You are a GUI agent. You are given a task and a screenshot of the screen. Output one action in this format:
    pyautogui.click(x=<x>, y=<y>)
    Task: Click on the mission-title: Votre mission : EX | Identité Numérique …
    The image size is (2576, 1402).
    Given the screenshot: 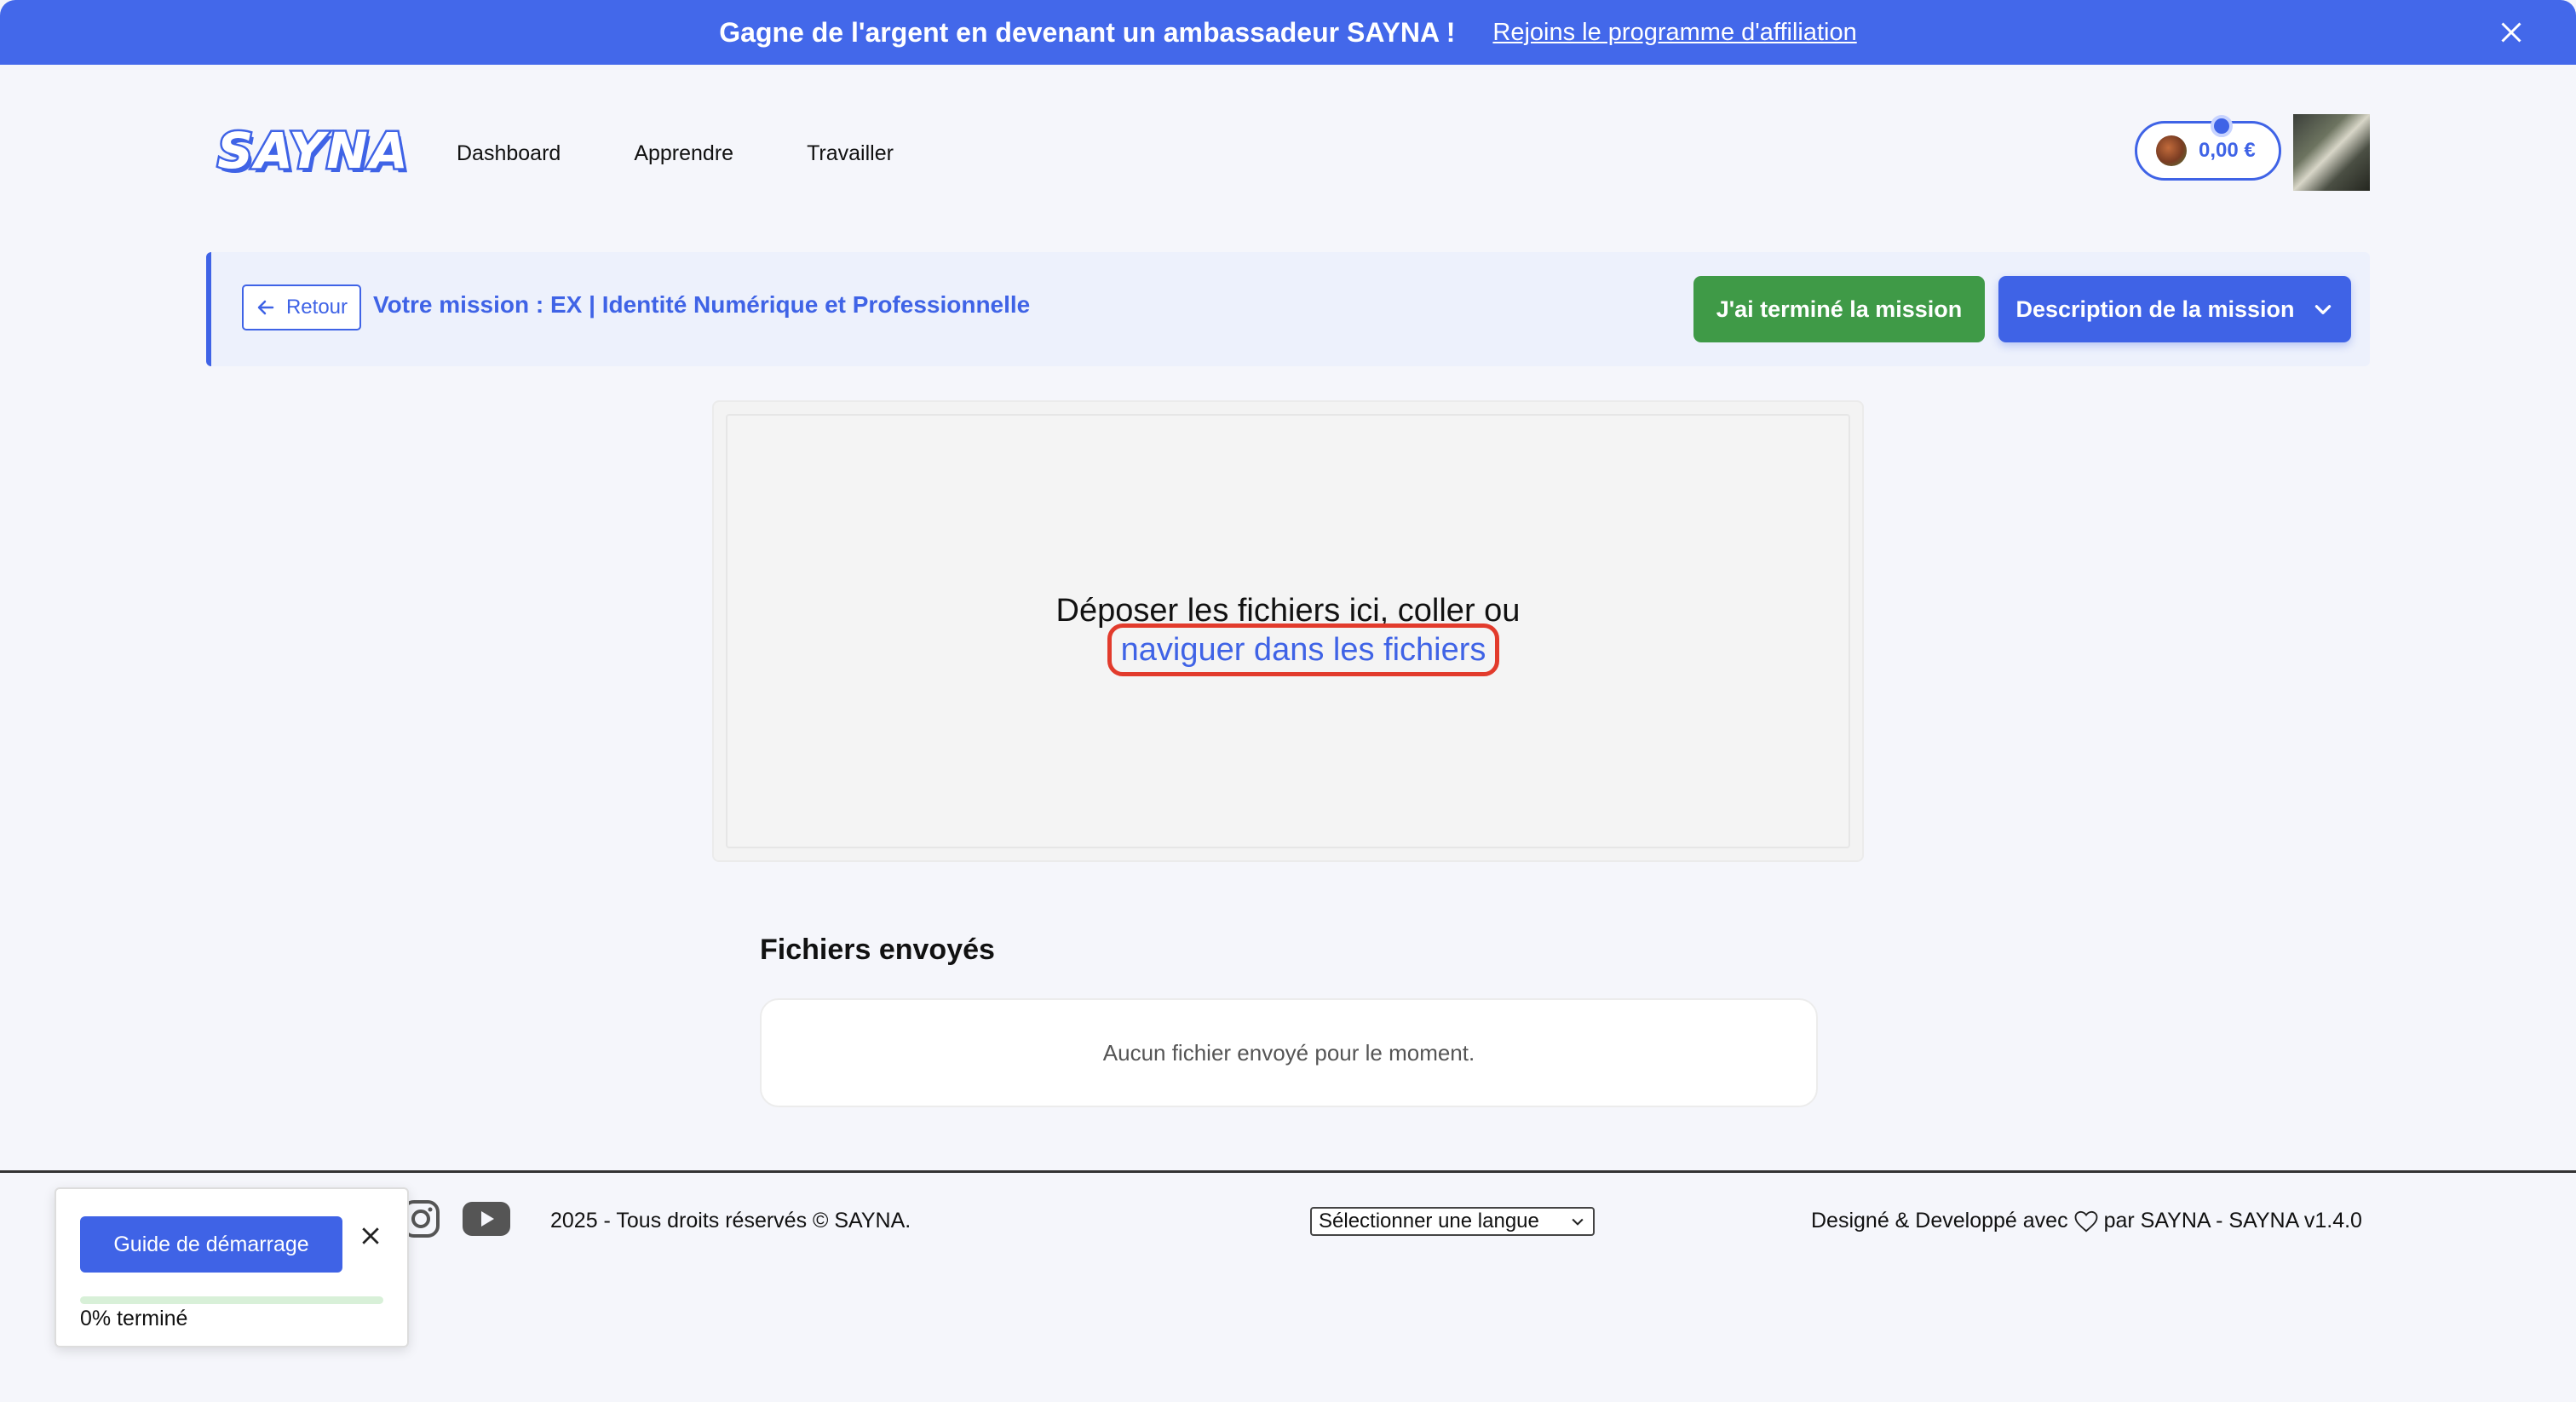 What is the action you would take?
    pyautogui.click(x=702, y=304)
    